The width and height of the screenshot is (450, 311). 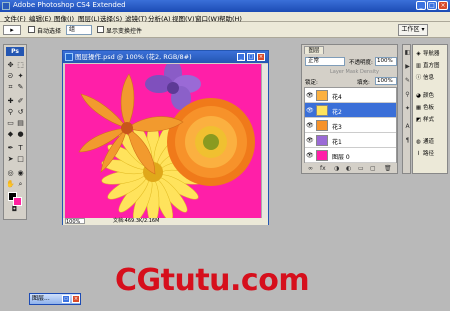 What do you see at coordinates (31, 29) in the screenshot?
I see `auto-select-checkbox` at bounding box center [31, 29].